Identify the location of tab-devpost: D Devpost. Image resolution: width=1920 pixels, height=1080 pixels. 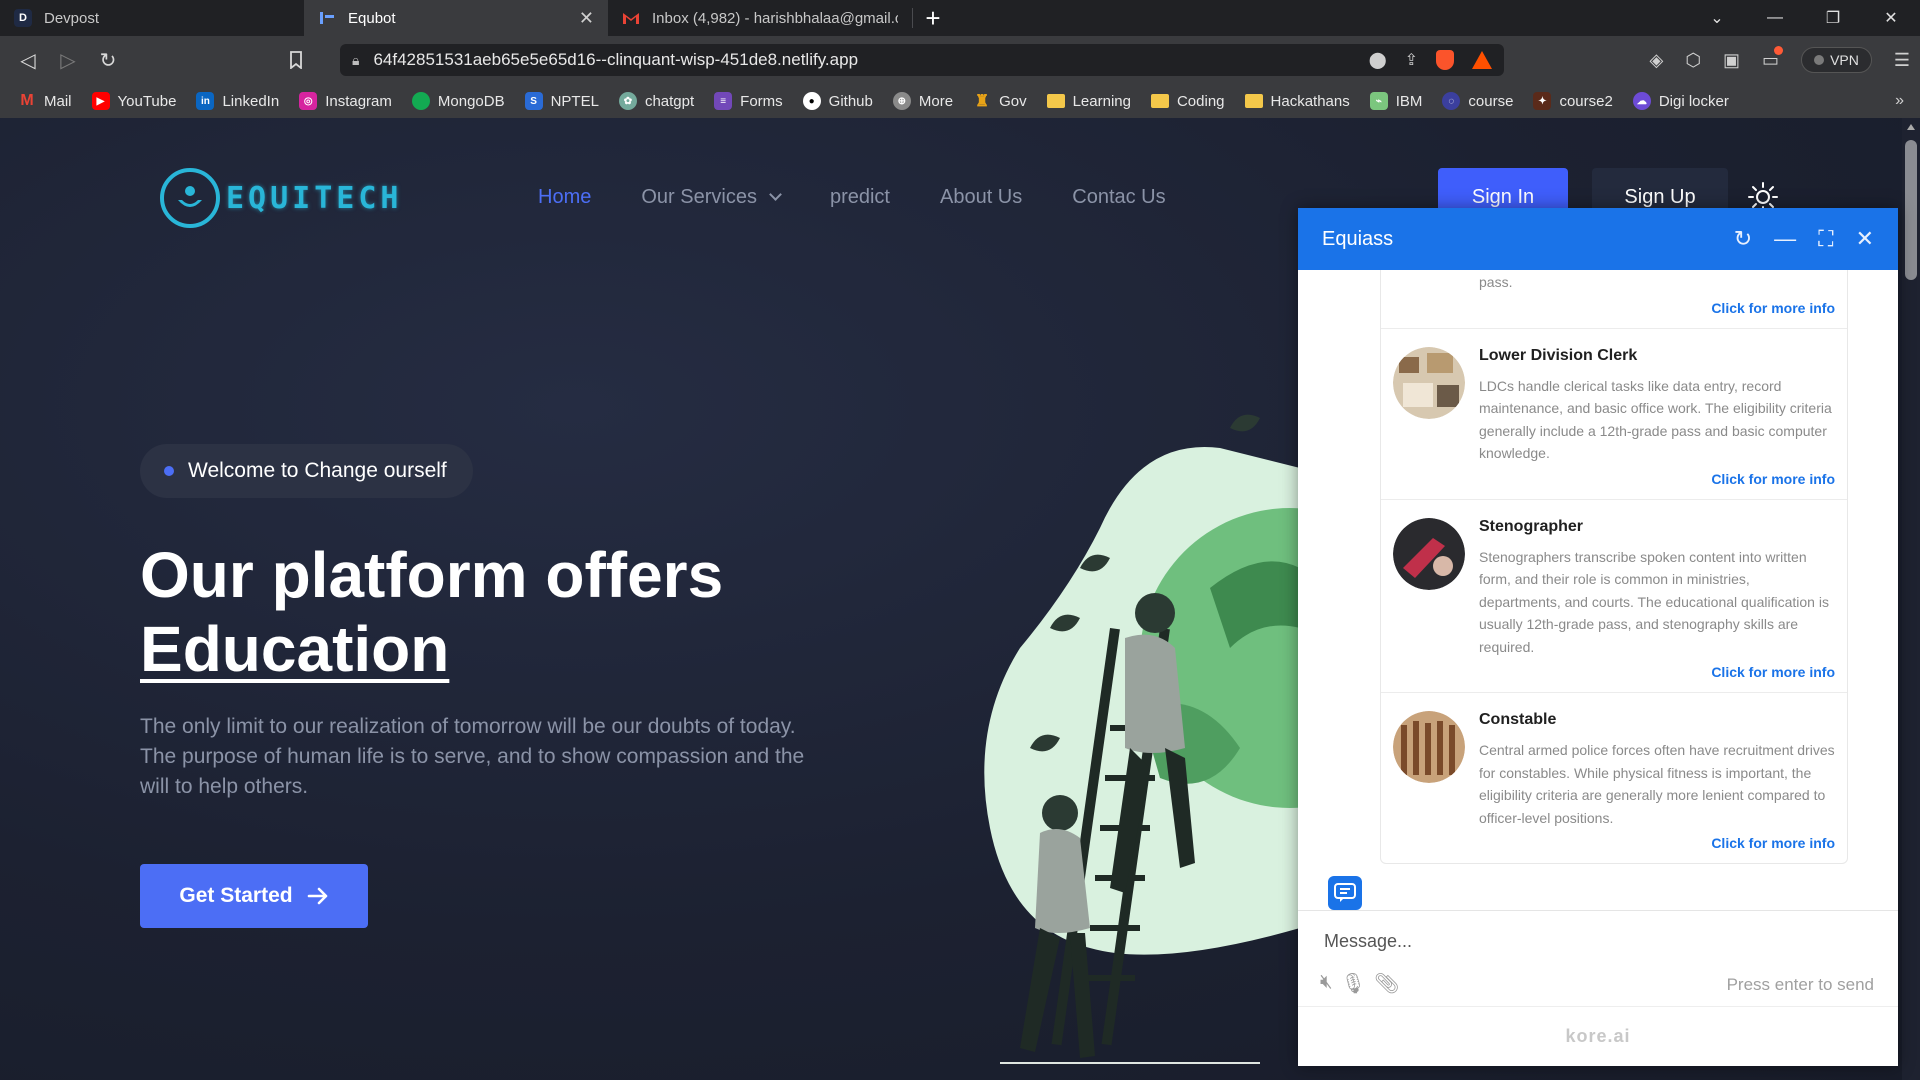
(152, 18).